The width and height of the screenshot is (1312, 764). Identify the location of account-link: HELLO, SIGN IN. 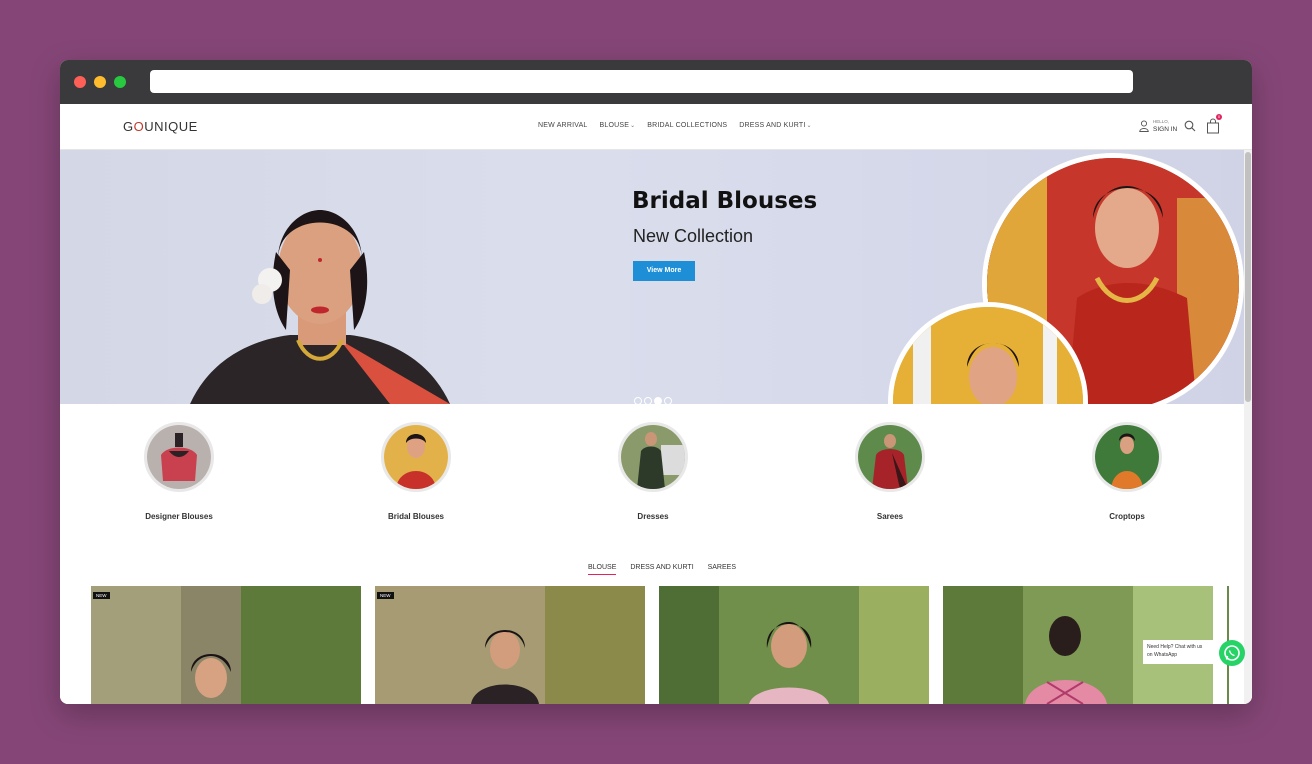
(1159, 127).